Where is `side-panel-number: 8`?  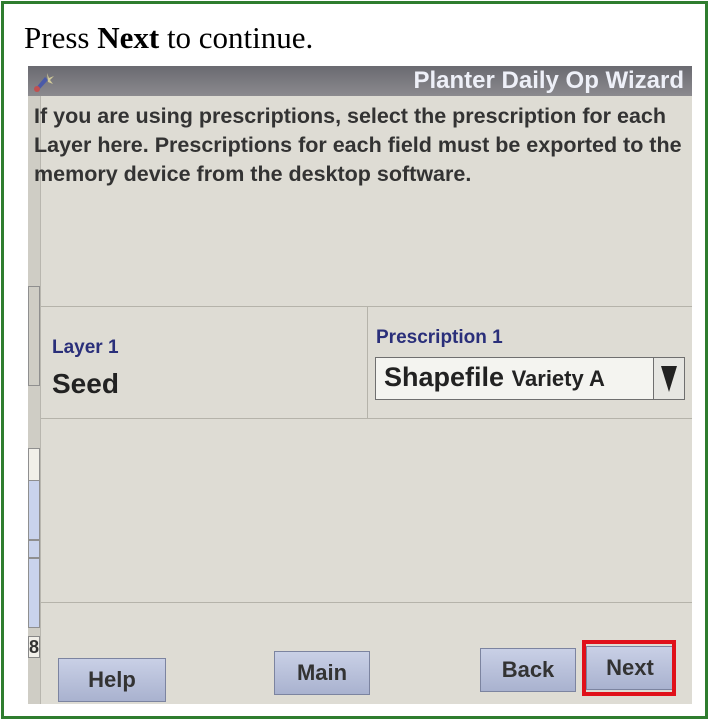
side-panel-number: 8 is located at coordinates (34, 647).